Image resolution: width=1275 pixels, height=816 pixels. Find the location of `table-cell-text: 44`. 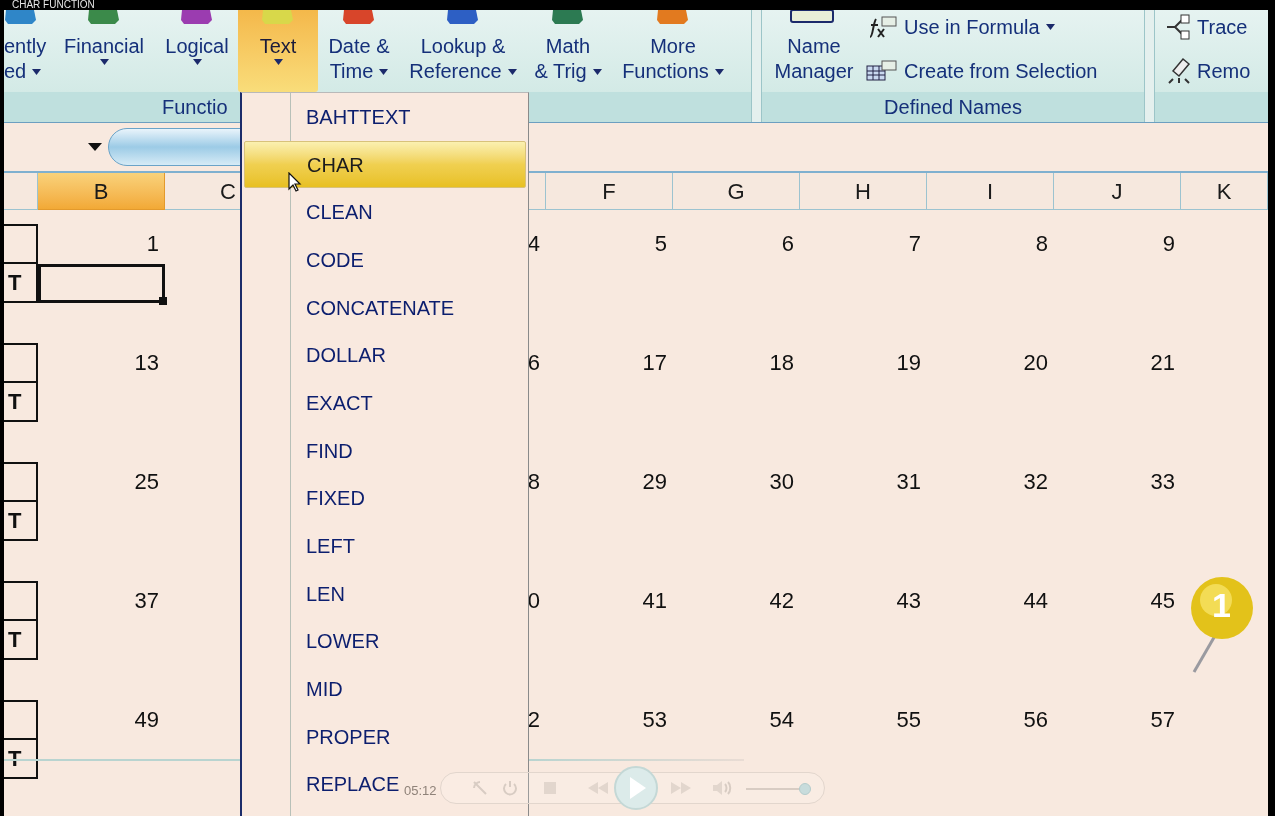

table-cell-text: 44 is located at coordinates (1035, 601).